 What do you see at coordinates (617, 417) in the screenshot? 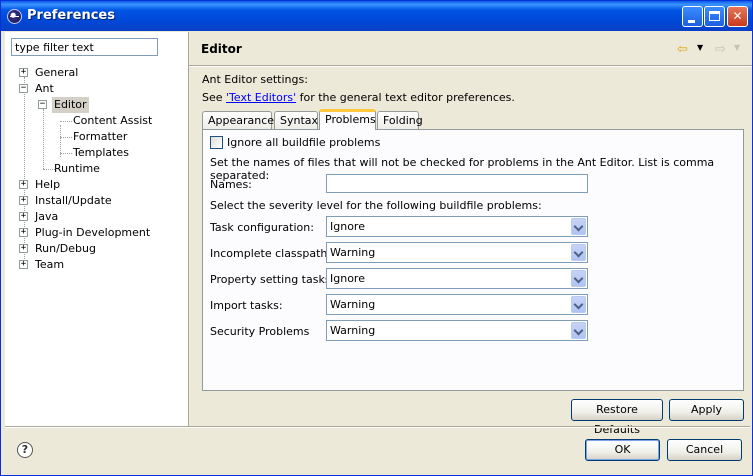
I see `restore-defaults-button: Restore Defaults` at bounding box center [617, 417].